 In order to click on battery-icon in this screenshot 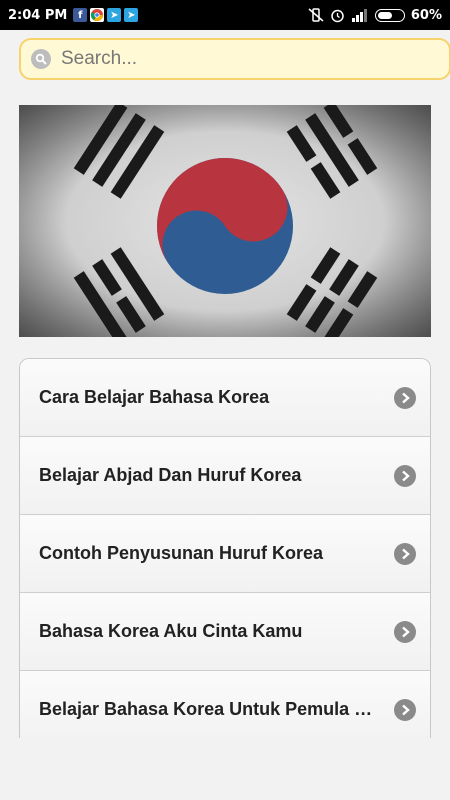, I will do `click(389, 15)`.